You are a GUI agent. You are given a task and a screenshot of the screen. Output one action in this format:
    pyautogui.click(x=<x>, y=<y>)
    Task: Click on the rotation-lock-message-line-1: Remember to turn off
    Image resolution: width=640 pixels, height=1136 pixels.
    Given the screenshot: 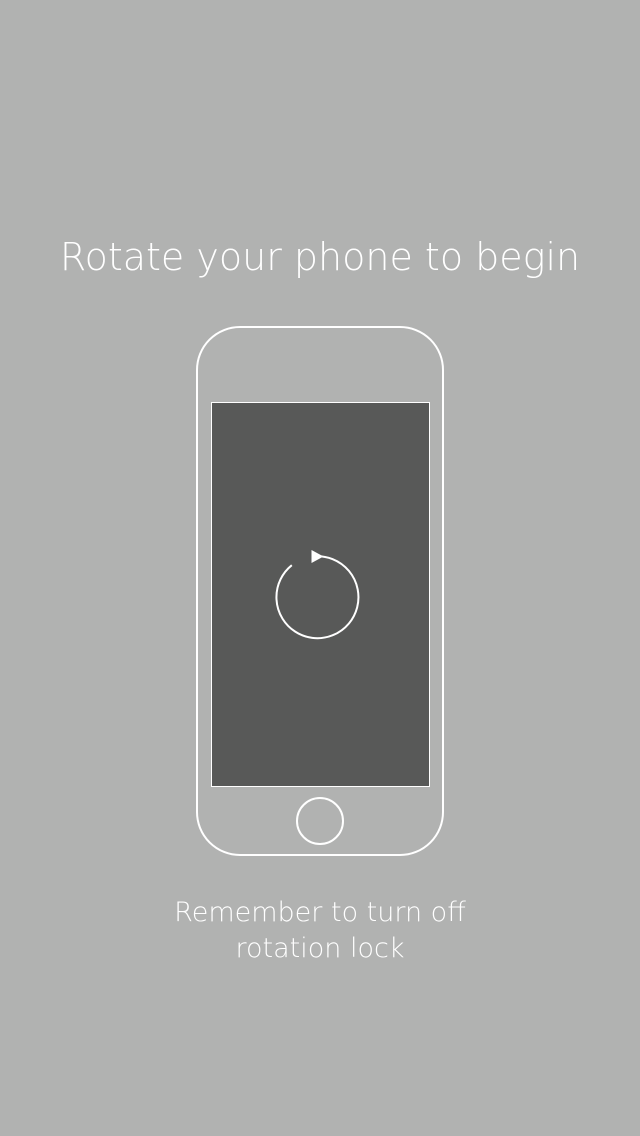 What is the action you would take?
    pyautogui.click(x=320, y=912)
    